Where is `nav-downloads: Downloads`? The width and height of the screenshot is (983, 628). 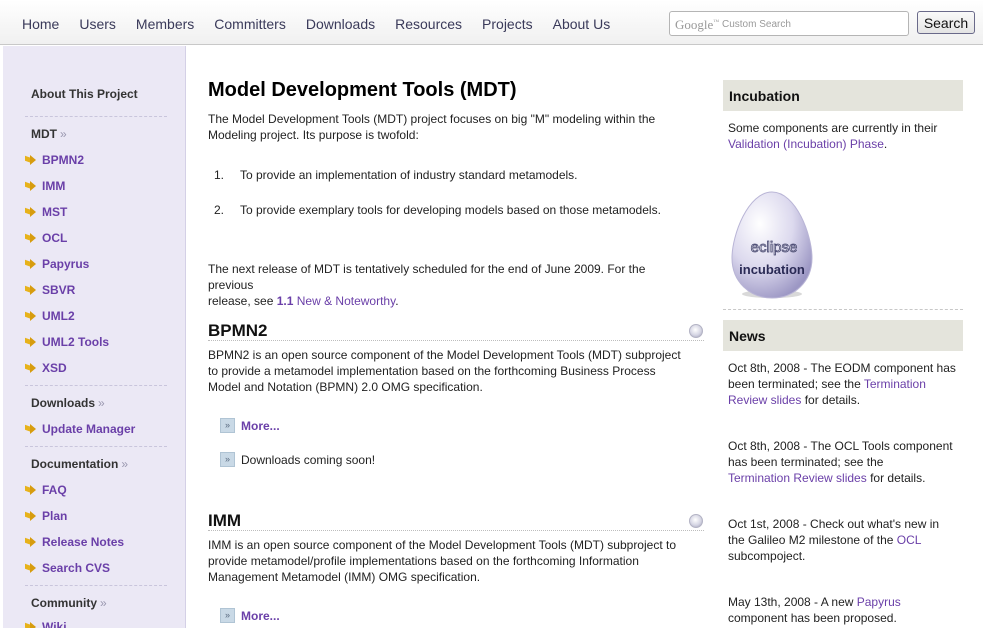 nav-downloads: Downloads is located at coordinates (340, 24).